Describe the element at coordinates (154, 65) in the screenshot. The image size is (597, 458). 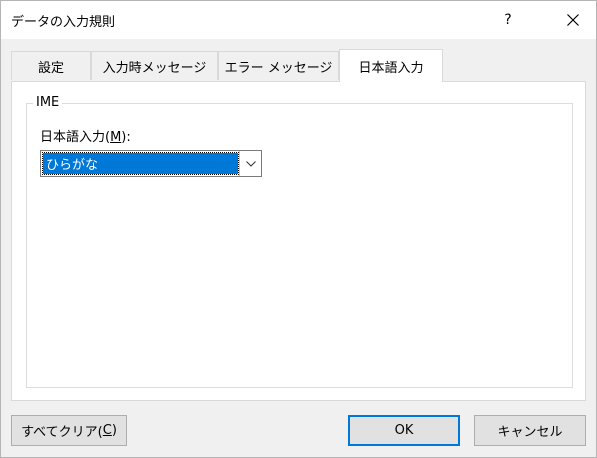
I see `tab-input-message: 入力時メッセージ` at that location.